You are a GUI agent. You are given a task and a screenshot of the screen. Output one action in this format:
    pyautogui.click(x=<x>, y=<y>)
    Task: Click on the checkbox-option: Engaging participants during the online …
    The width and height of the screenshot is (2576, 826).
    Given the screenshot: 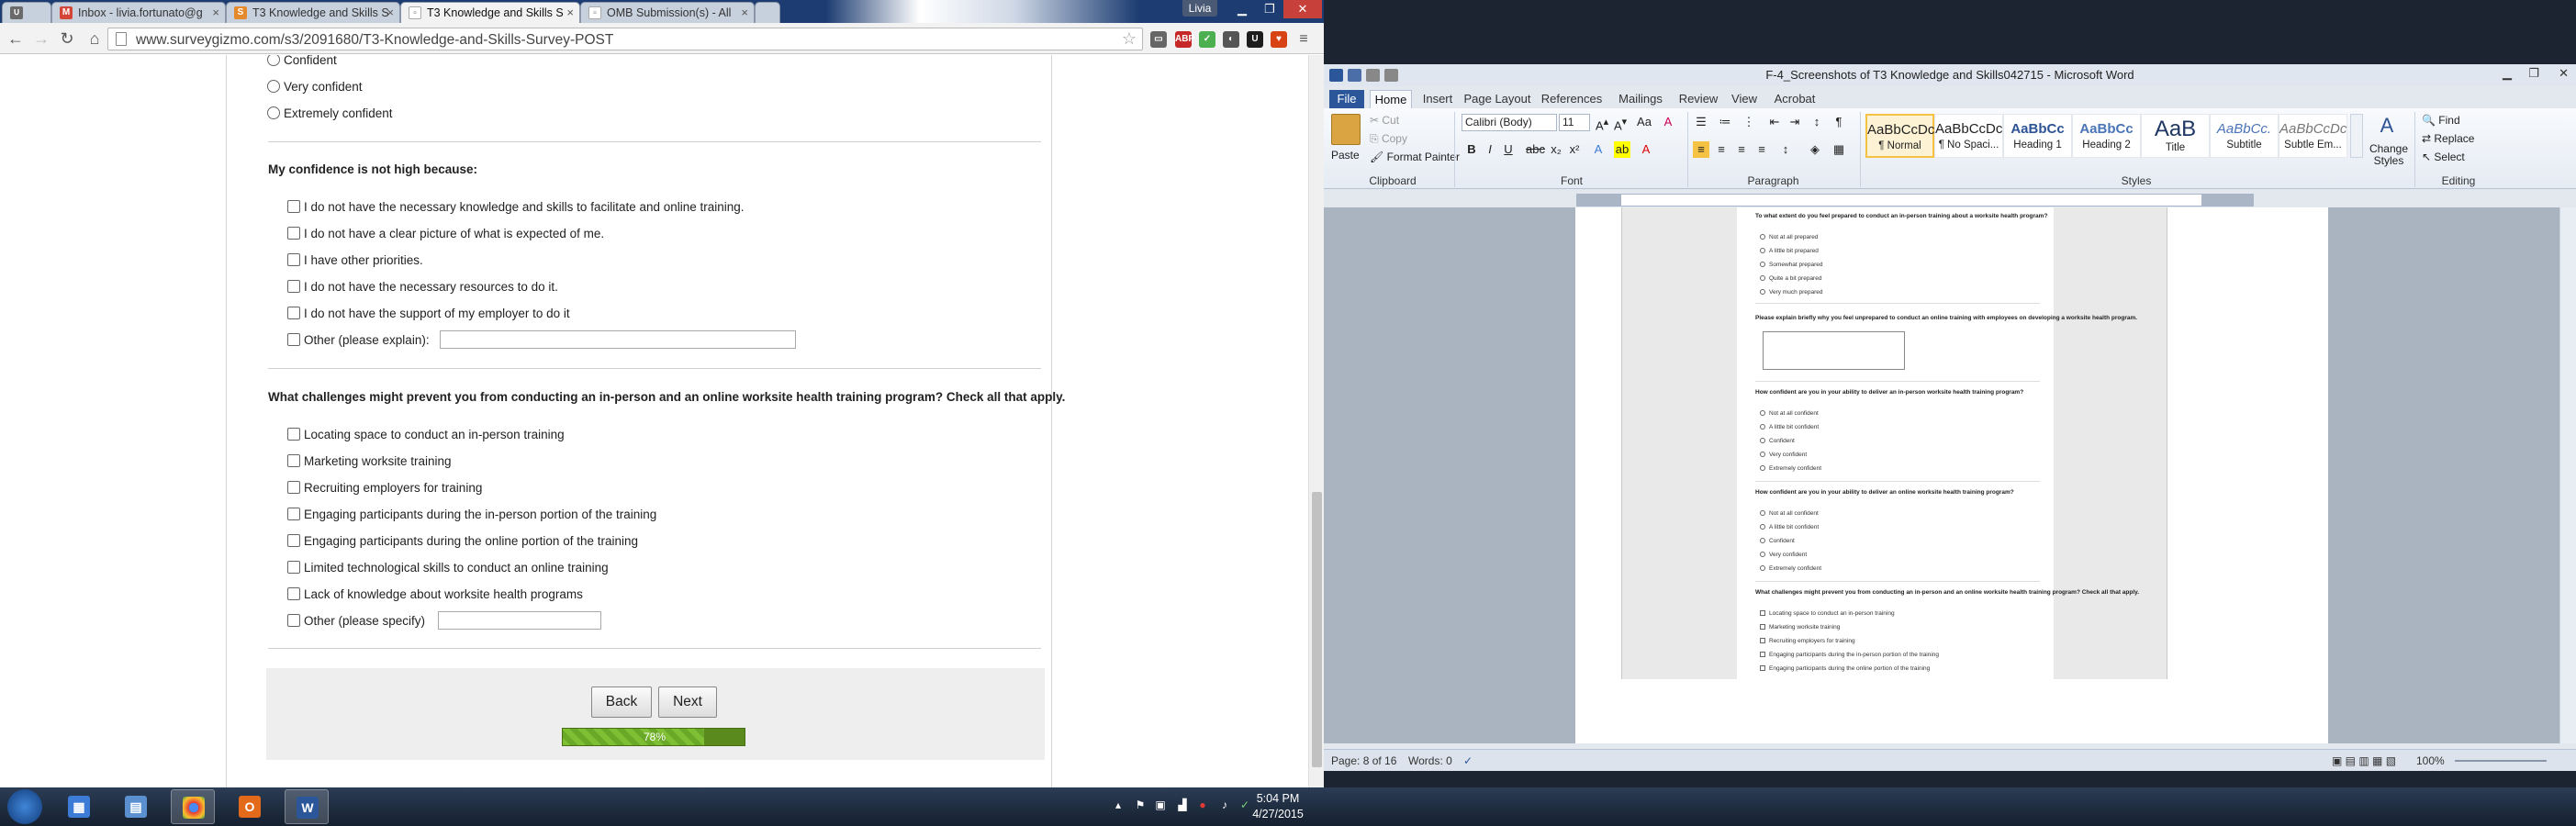 What is the action you would take?
    pyautogui.click(x=462, y=541)
    